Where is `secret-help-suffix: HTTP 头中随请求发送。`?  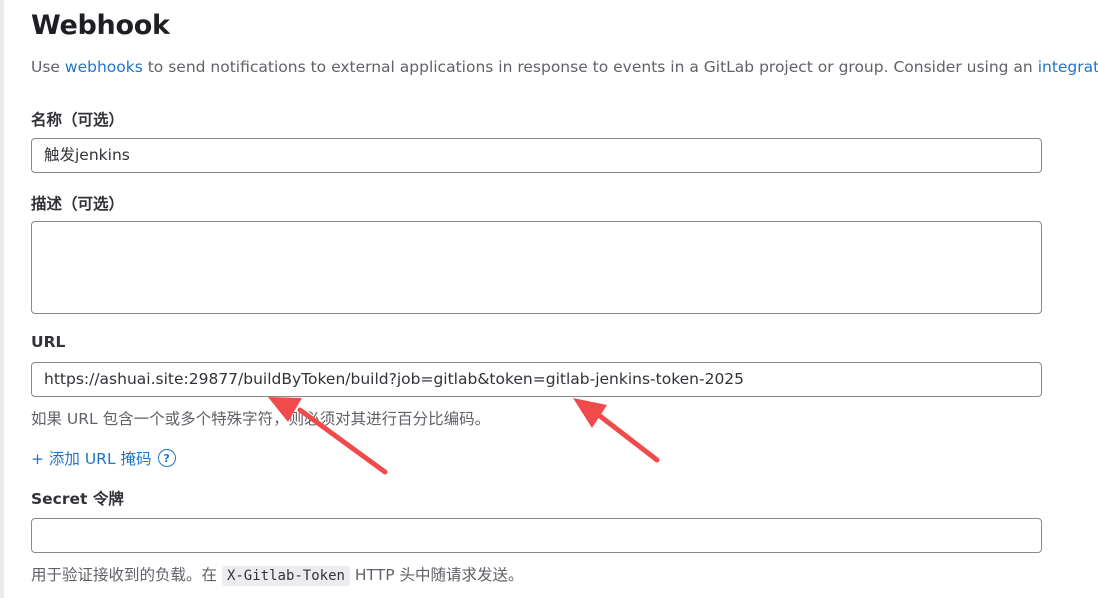
secret-help-suffix: HTTP 头中随请求发送。 is located at coordinates (436, 575).